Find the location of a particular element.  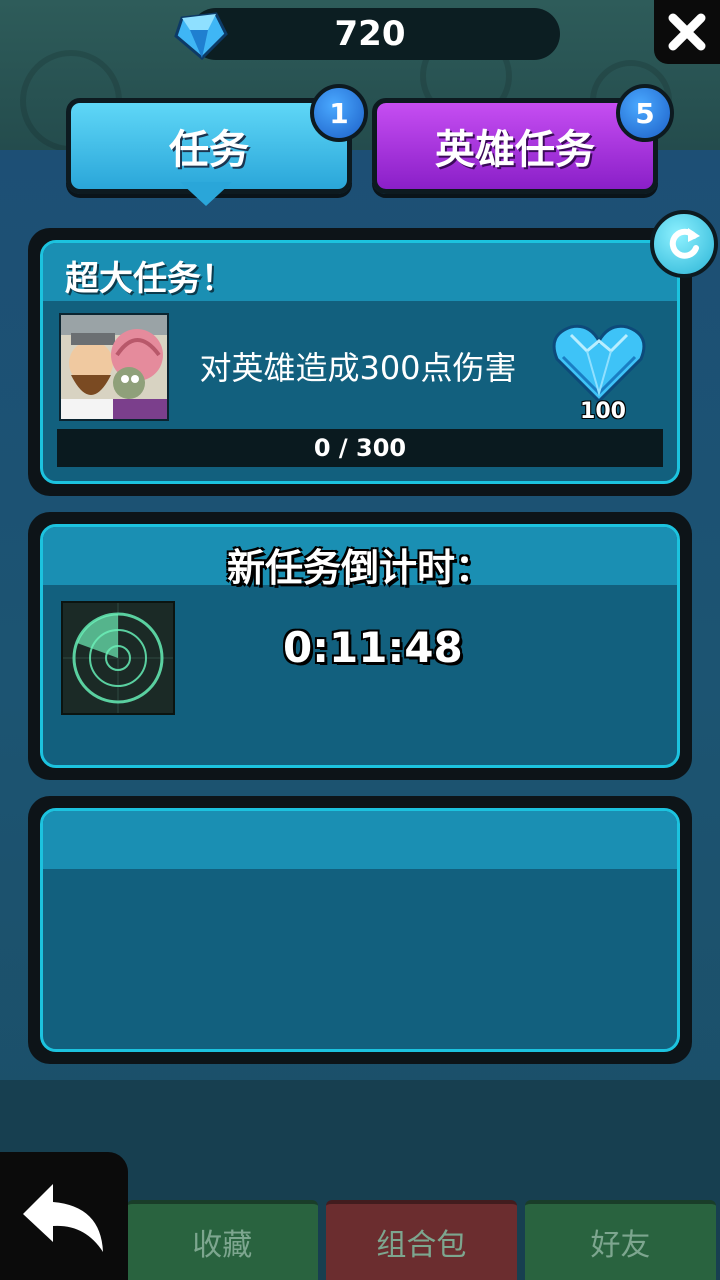

progress-text: 0 / 300 is located at coordinates (360, 448).